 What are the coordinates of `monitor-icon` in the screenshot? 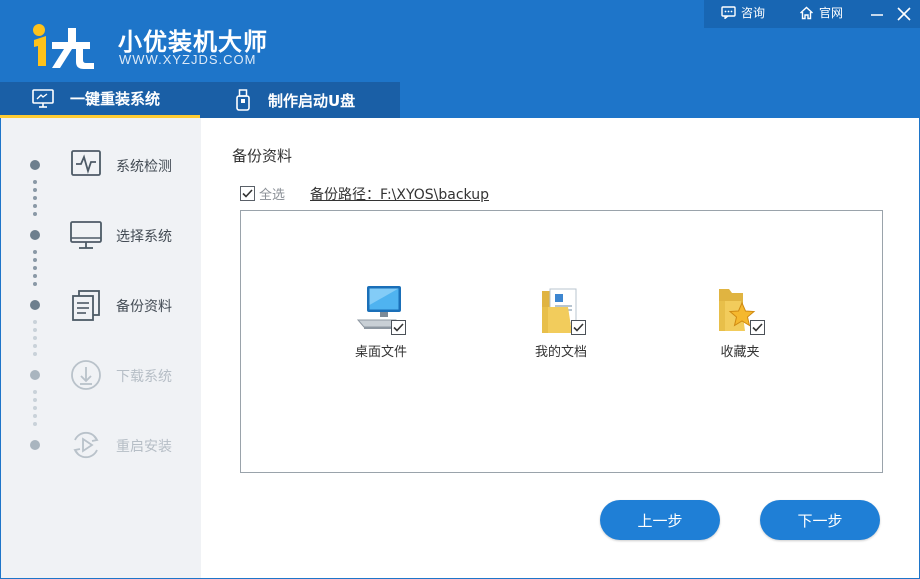 It's located at (43, 99).